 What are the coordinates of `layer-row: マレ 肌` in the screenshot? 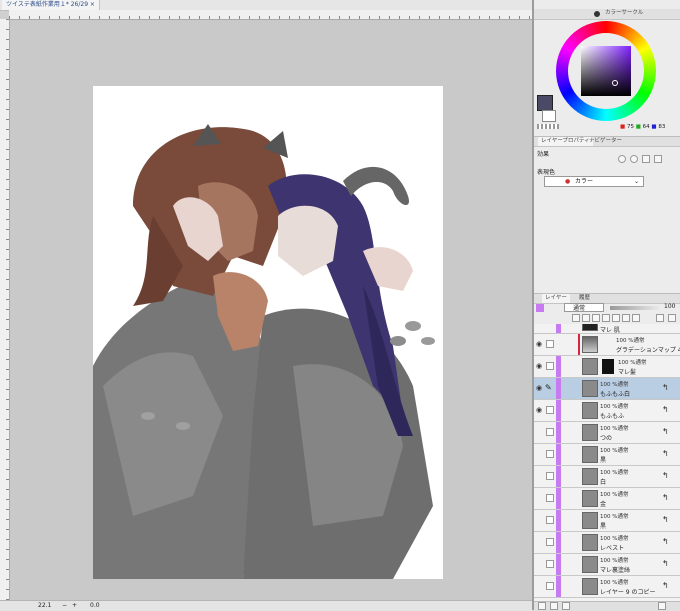 It's located at (607, 329).